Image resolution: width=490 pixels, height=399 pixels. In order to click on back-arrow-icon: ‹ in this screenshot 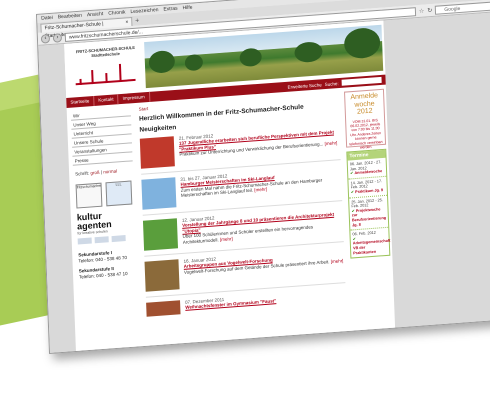, I will do `click(45, 37)`.